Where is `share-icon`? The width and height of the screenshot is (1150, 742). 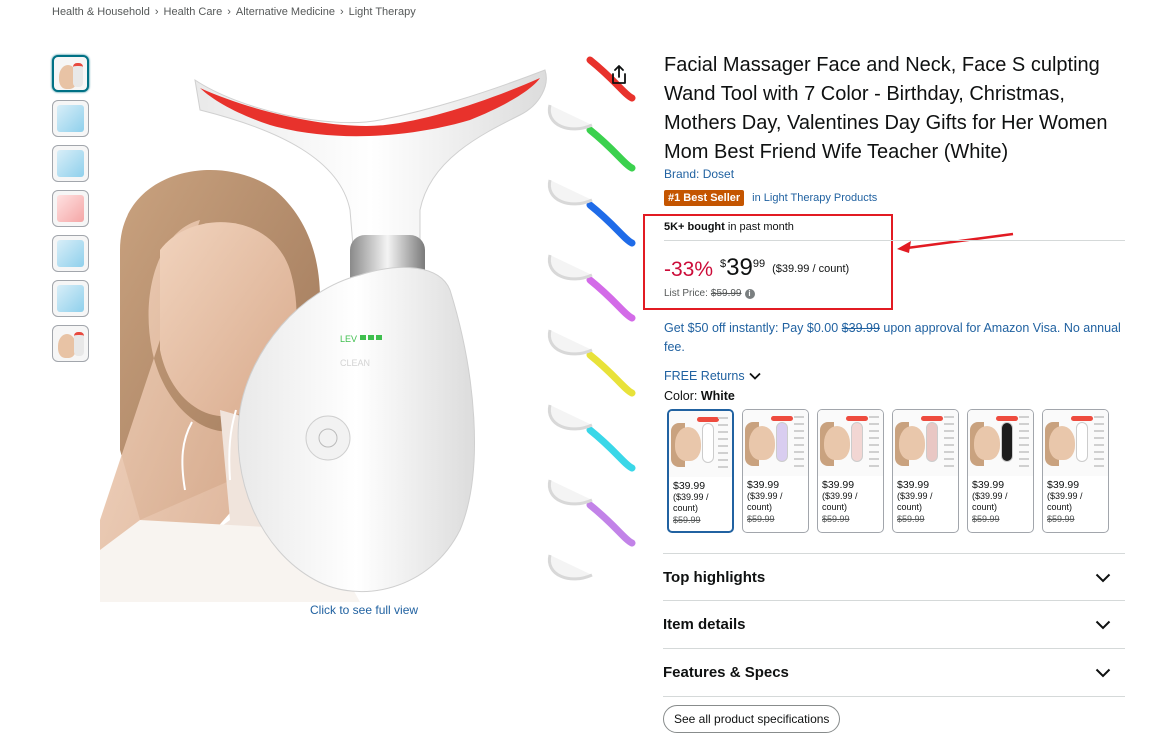
share-icon is located at coordinates (619, 74).